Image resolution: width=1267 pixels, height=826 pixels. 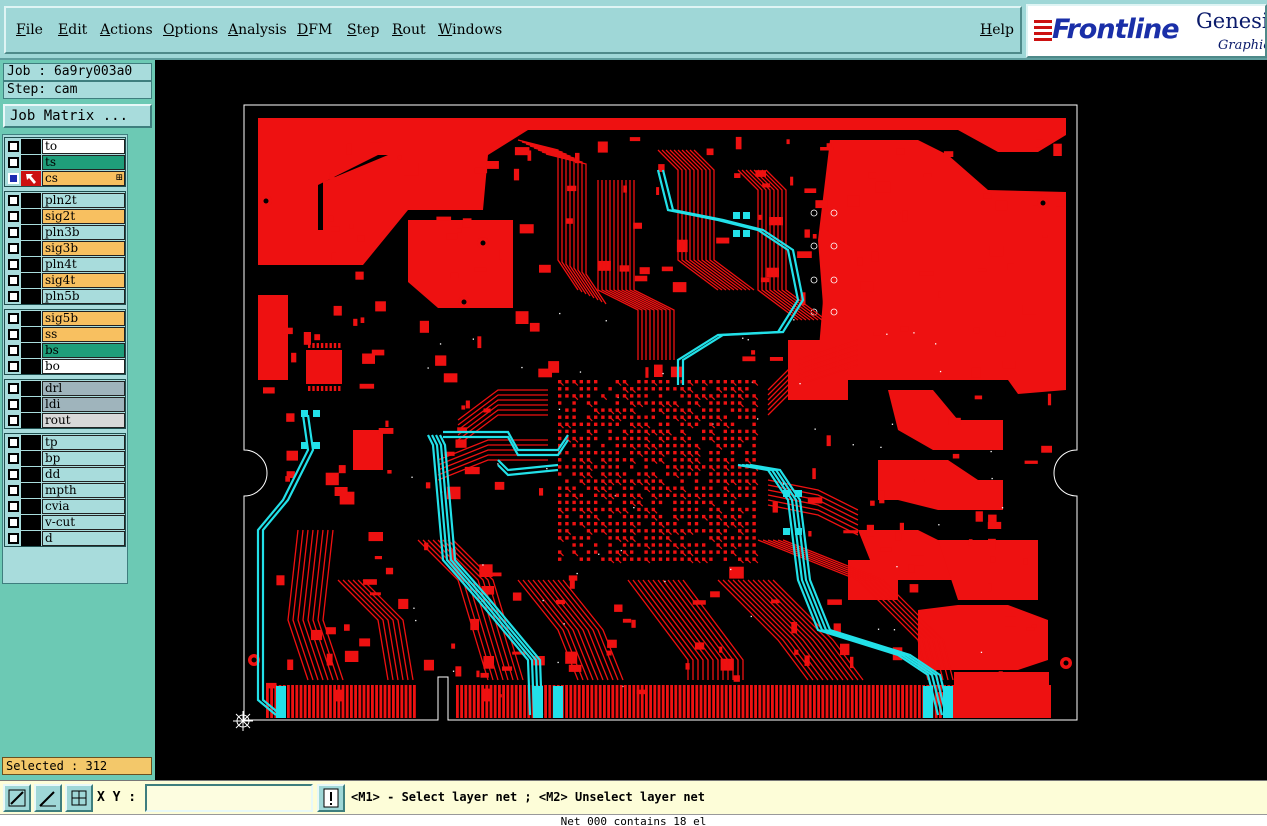 What do you see at coordinates (83, 280) in the screenshot?
I see `layer-name: sig4t` at bounding box center [83, 280].